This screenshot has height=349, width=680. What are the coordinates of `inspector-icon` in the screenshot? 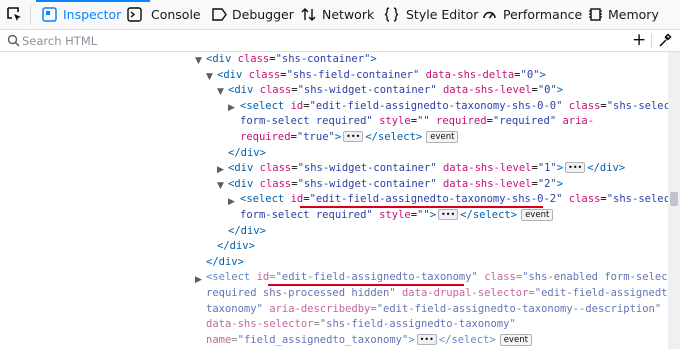 It's located at (49, 14).